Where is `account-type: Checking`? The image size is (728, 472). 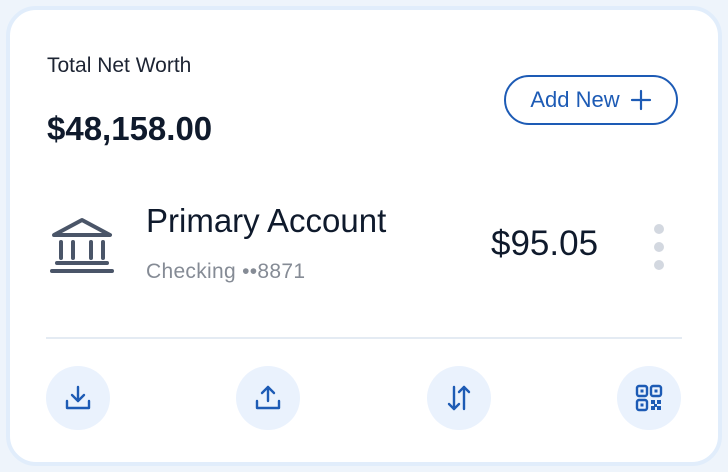
account-type: Checking is located at coordinates (191, 271).